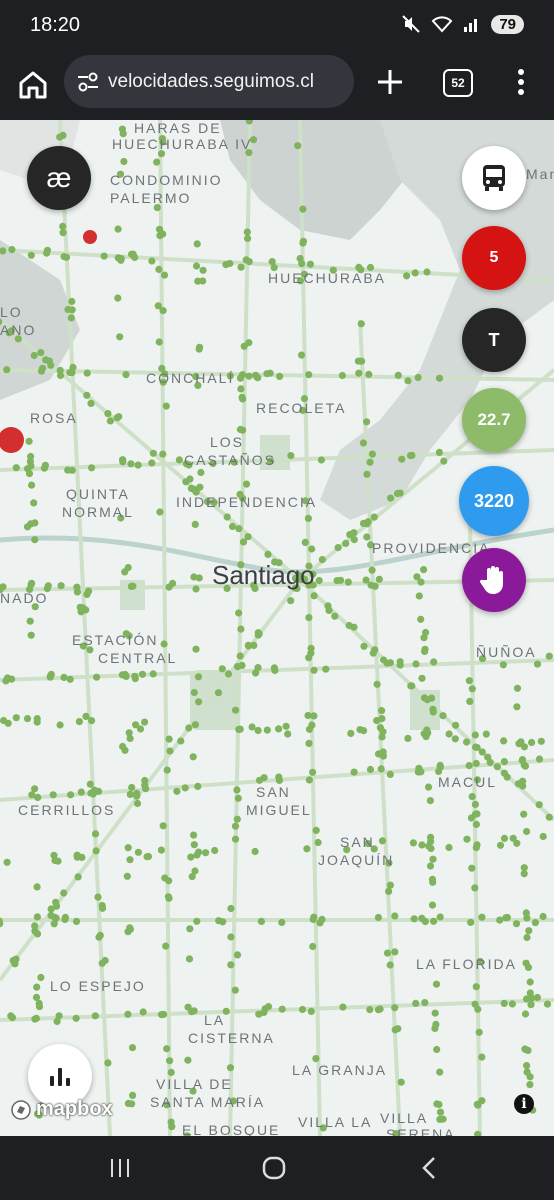 This screenshot has width=554, height=1200. What do you see at coordinates (430, 1168) in the screenshot?
I see `back-button` at bounding box center [430, 1168].